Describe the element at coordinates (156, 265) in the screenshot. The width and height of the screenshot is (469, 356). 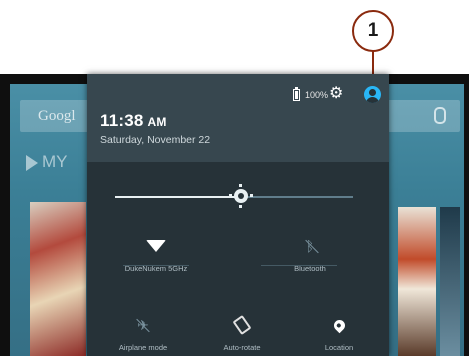
I see `tile-wifi-divider` at that location.